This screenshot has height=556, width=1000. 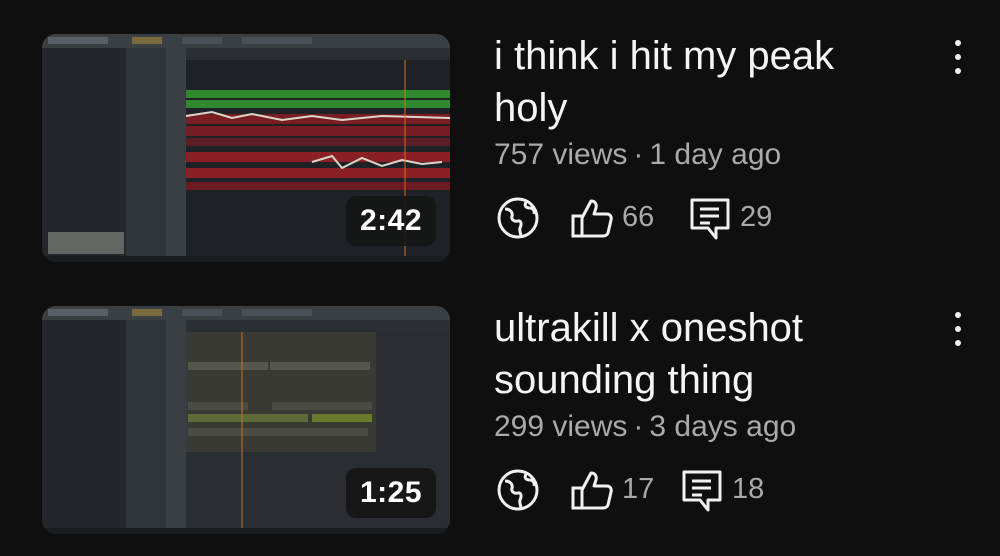 I want to click on video-stats: 66 29, so click(x=709, y=219).